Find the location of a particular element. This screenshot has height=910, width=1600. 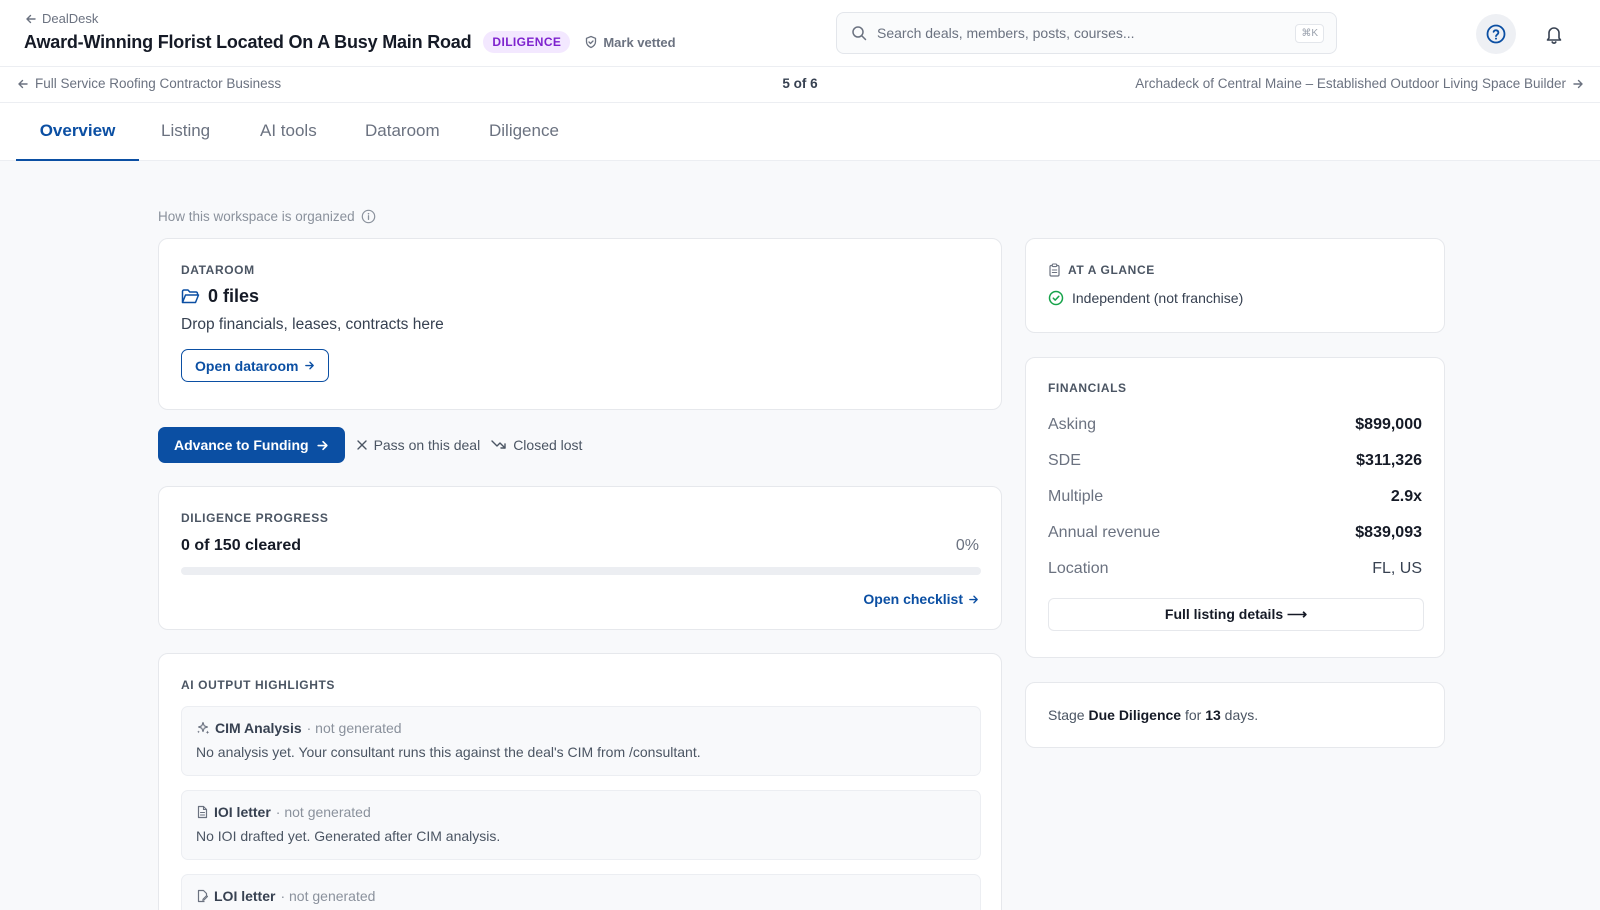

closed-lost-label: Closed lost is located at coordinates (548, 445).